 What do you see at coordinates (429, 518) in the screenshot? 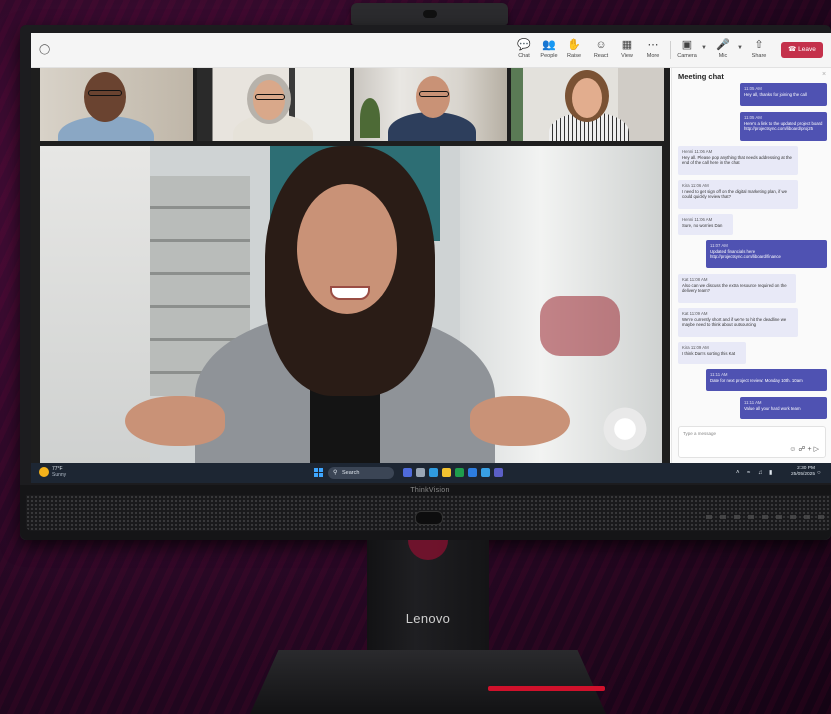
I see `power-button` at bounding box center [429, 518].